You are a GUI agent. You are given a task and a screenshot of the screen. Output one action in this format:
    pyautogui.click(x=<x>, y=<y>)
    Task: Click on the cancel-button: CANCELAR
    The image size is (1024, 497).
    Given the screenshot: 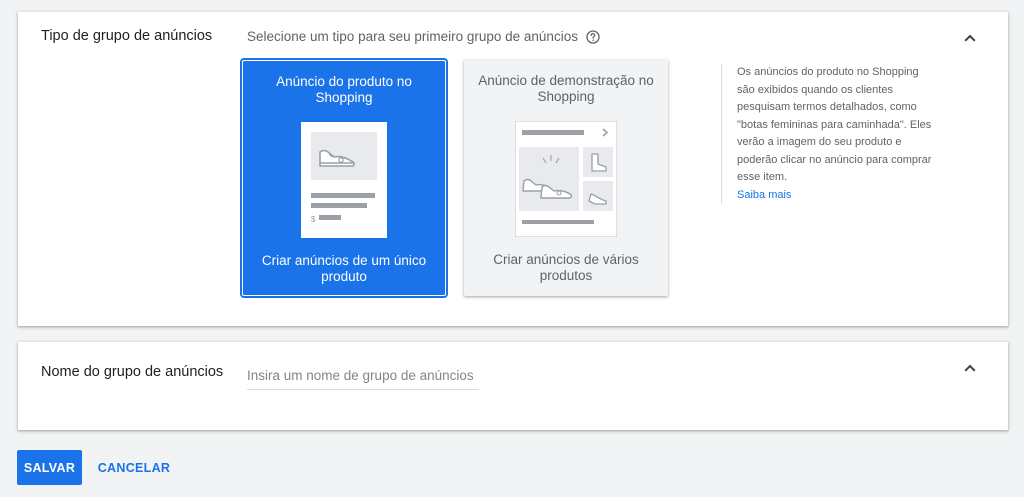 What is the action you would take?
    pyautogui.click(x=134, y=467)
    